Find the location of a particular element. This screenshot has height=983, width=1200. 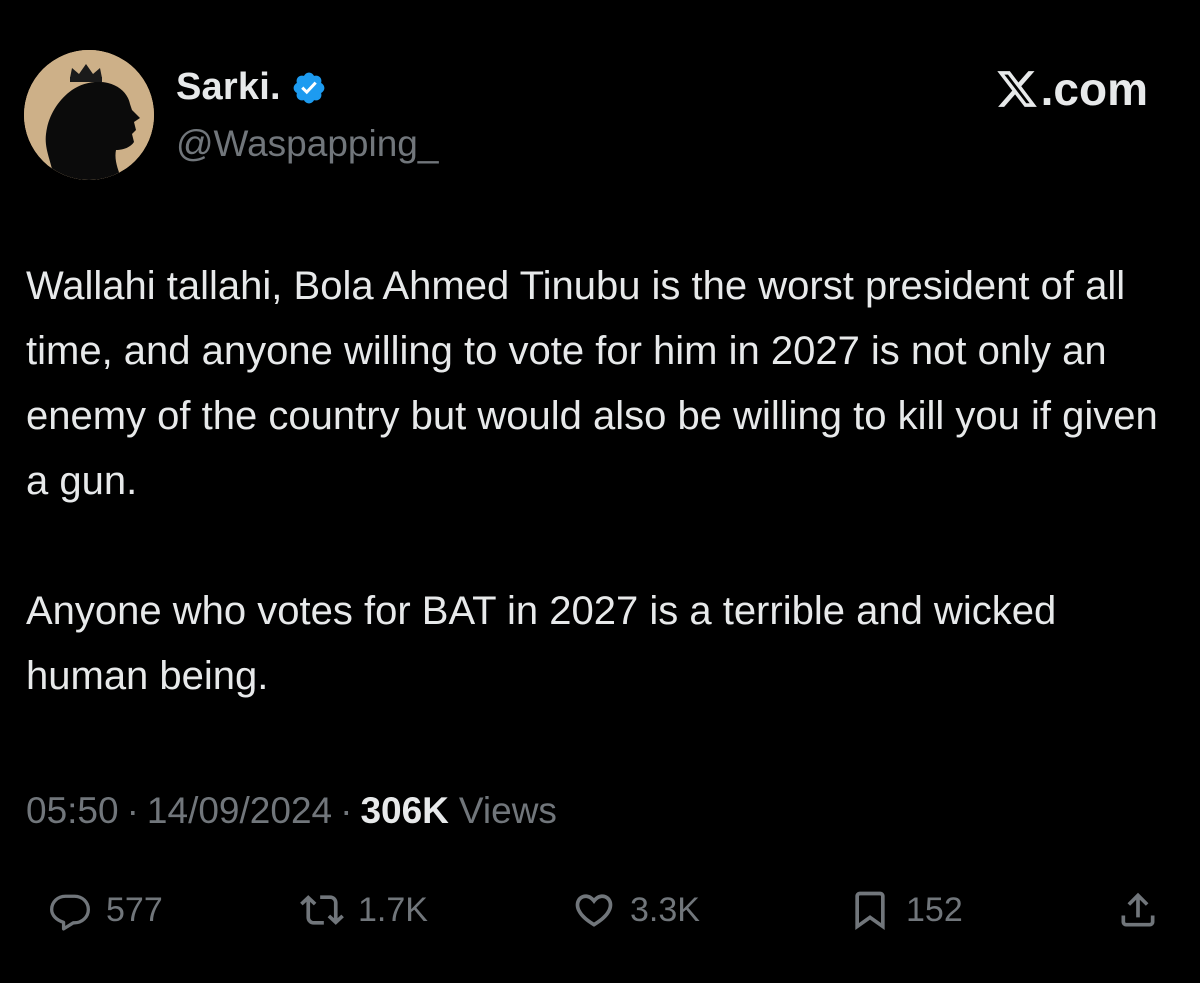

reply-icon is located at coordinates (70, 912).